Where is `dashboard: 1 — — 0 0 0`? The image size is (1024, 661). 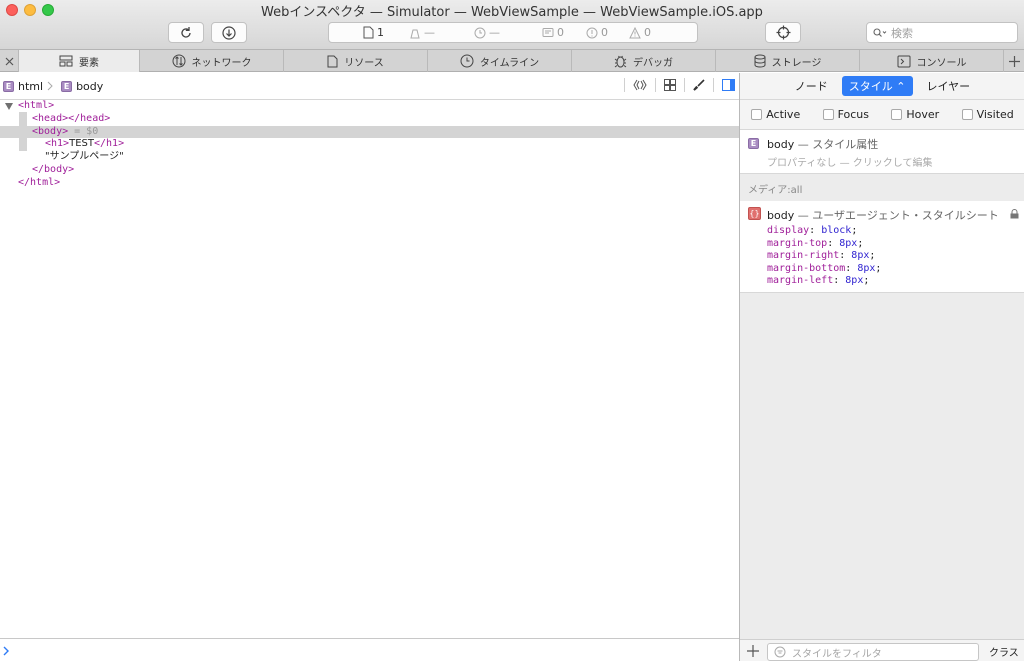
dashboard: 1 — — 0 0 0 is located at coordinates (513, 32).